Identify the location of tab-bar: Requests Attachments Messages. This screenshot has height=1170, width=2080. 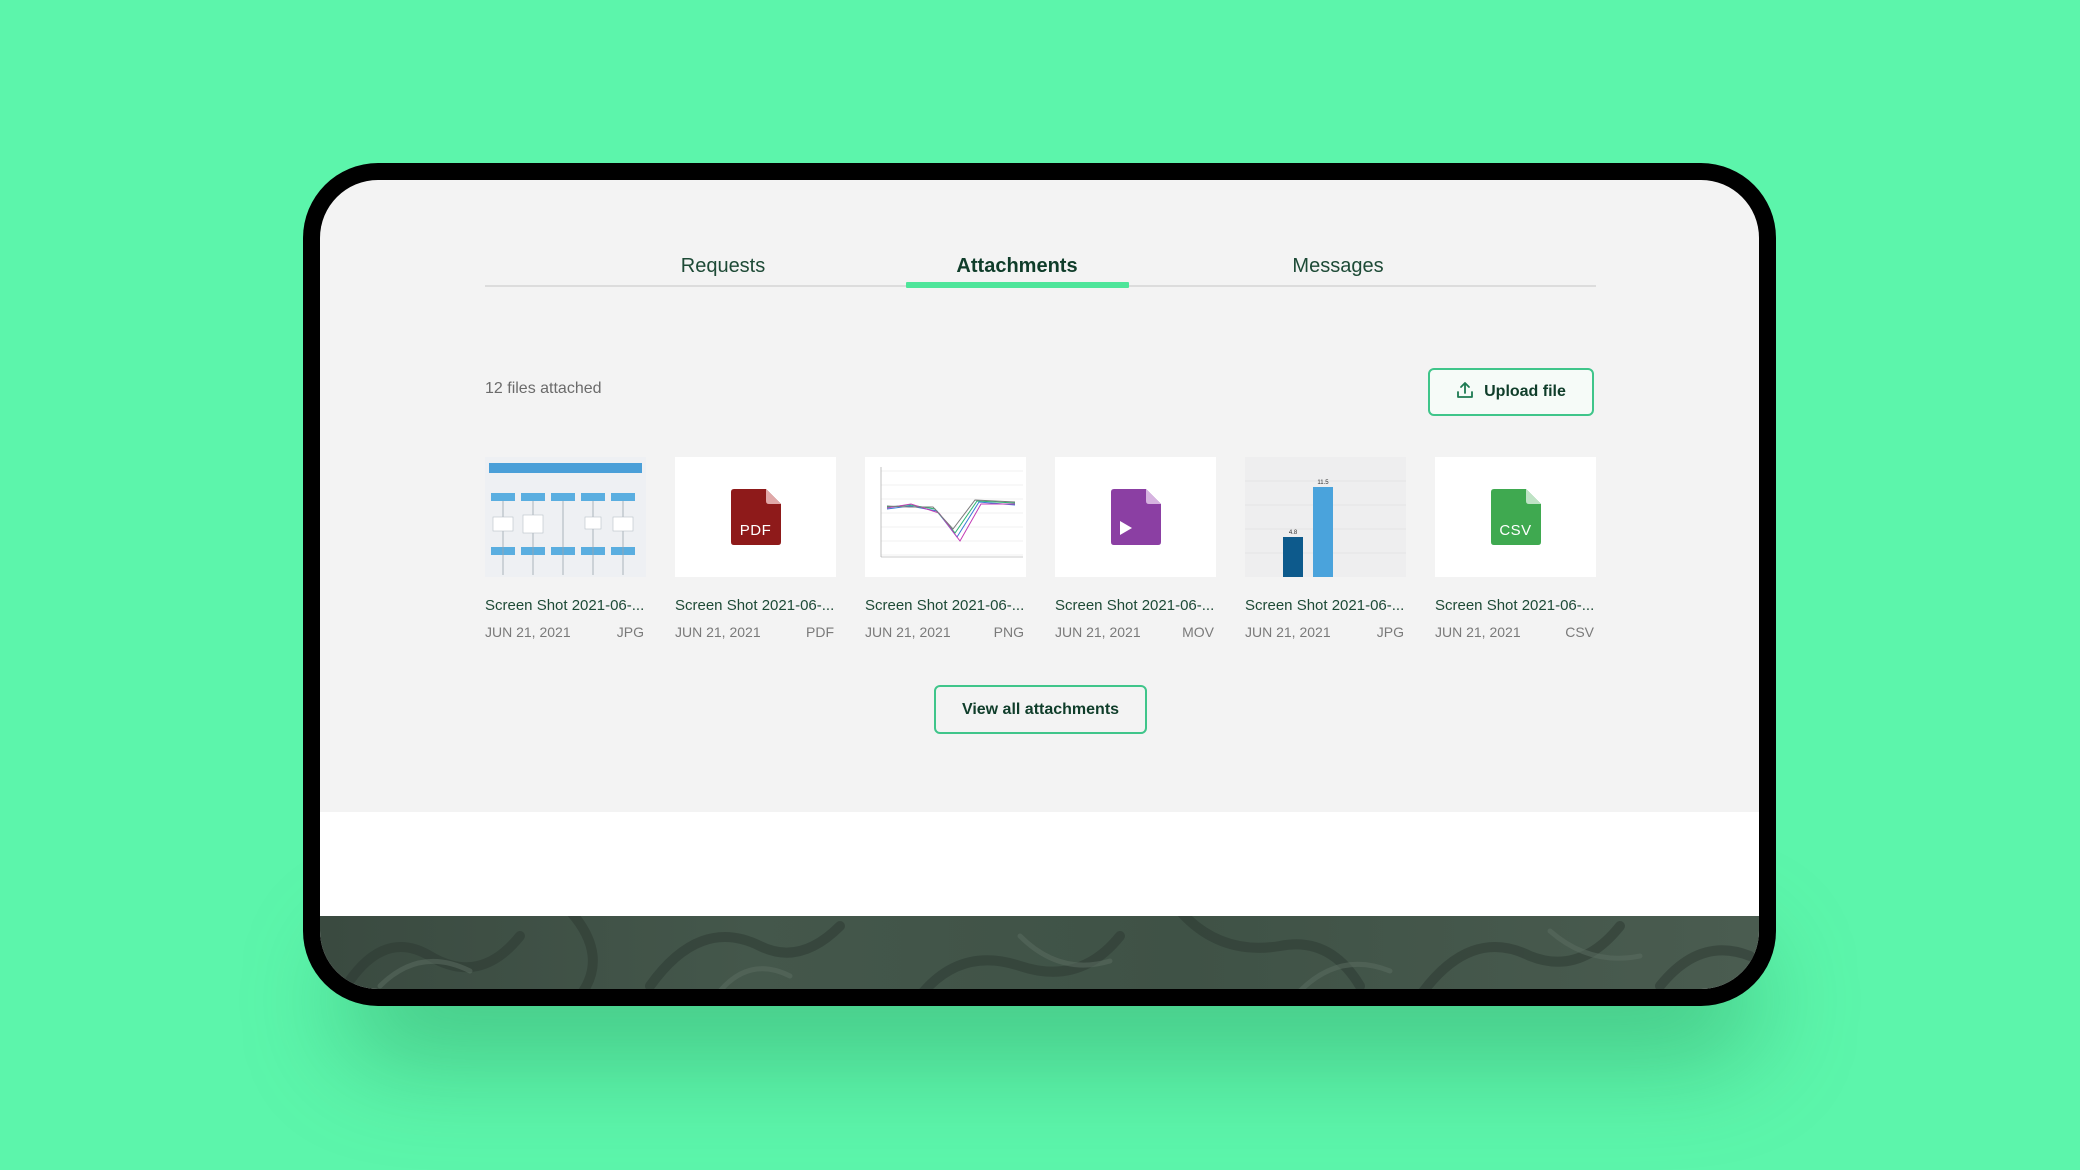
(1040, 261).